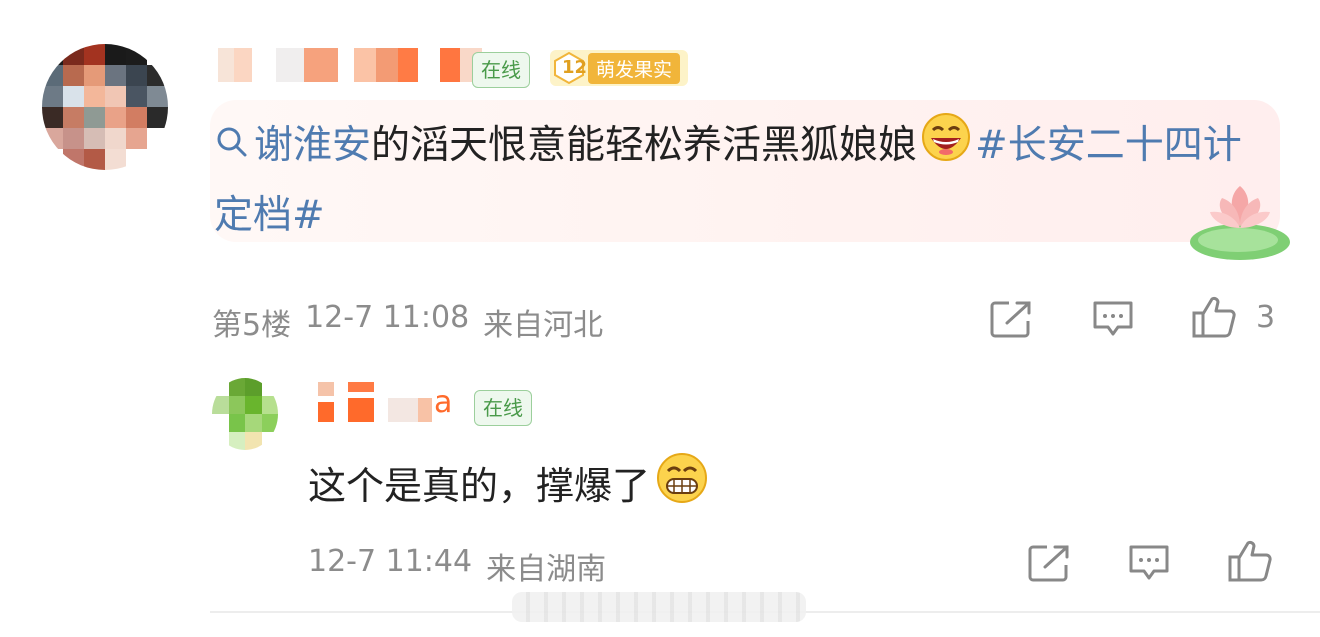  What do you see at coordinates (644, 145) in the screenshot?
I see `comment-body: 的滔天恨意能轻松养活黑狐娘娘` at bounding box center [644, 145].